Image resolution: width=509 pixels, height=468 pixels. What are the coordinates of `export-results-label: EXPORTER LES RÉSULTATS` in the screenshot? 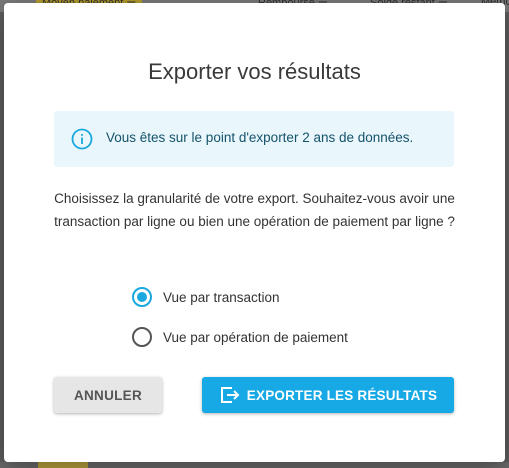 It's located at (342, 395).